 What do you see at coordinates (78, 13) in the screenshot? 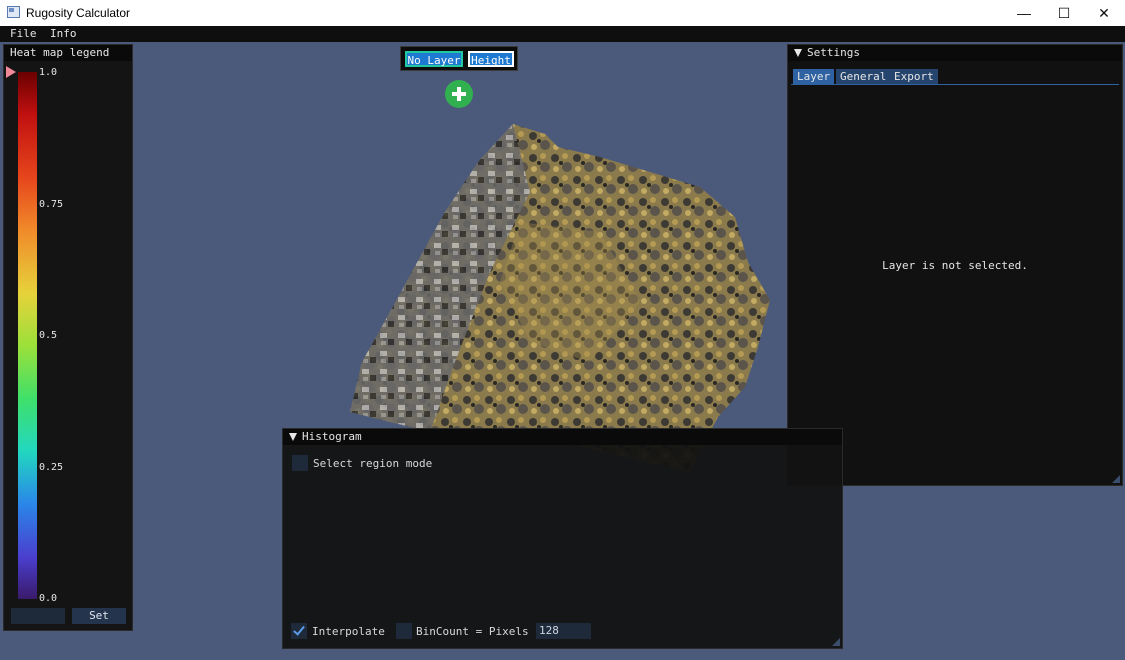
I see `window-title: Rugosity Calculator` at bounding box center [78, 13].